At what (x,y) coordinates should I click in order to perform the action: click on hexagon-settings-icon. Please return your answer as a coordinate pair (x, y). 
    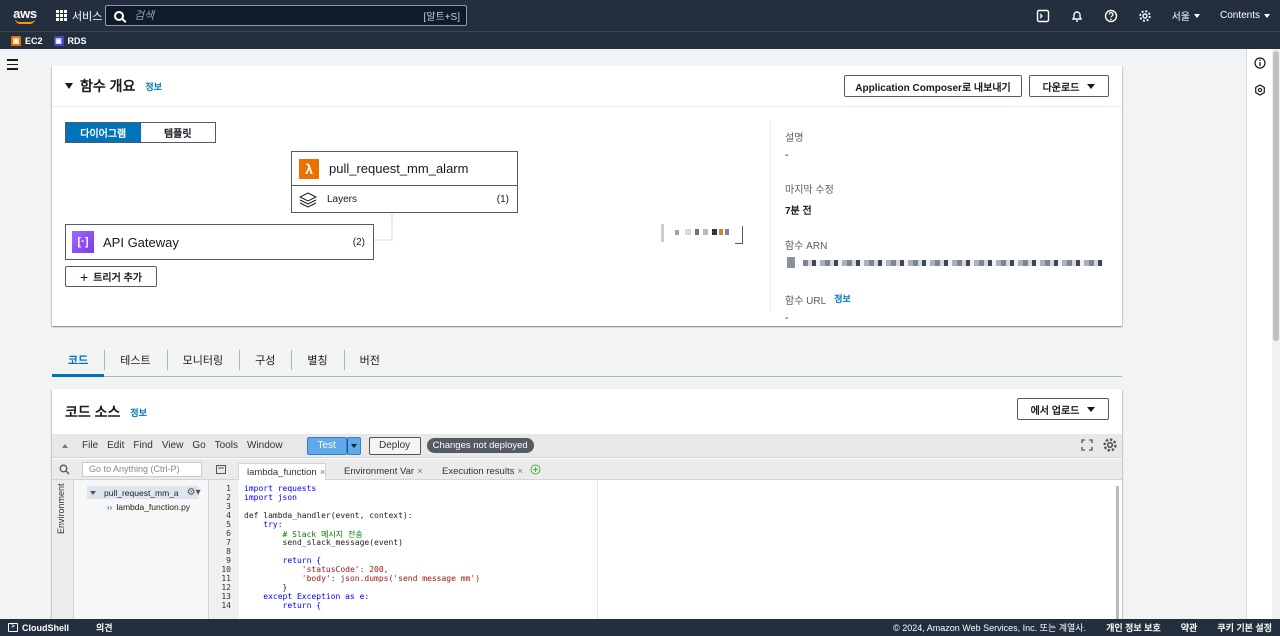
    Looking at the image, I should click on (1260, 90).